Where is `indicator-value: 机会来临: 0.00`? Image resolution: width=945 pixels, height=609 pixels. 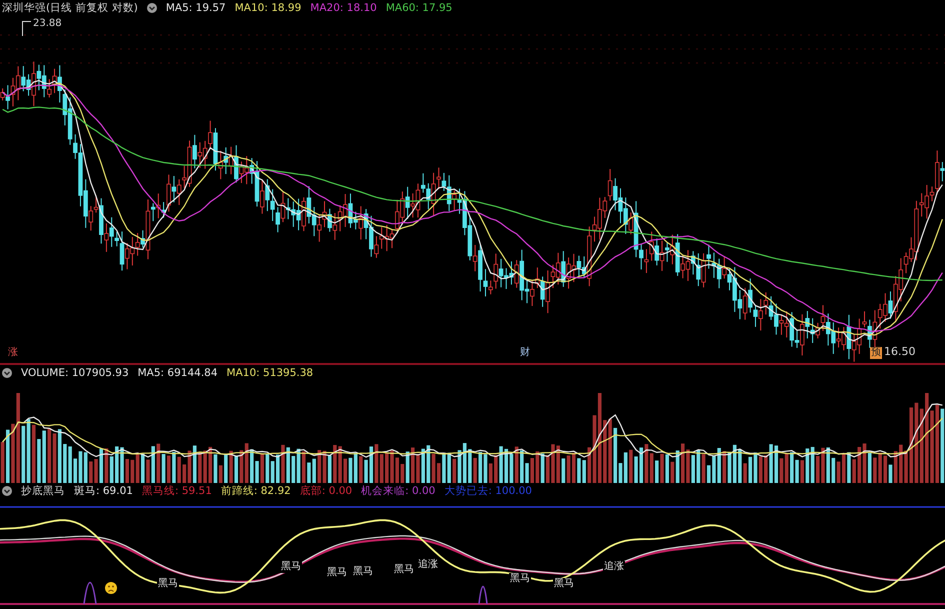 indicator-value: 机会来临: 0.00 is located at coordinates (398, 491).